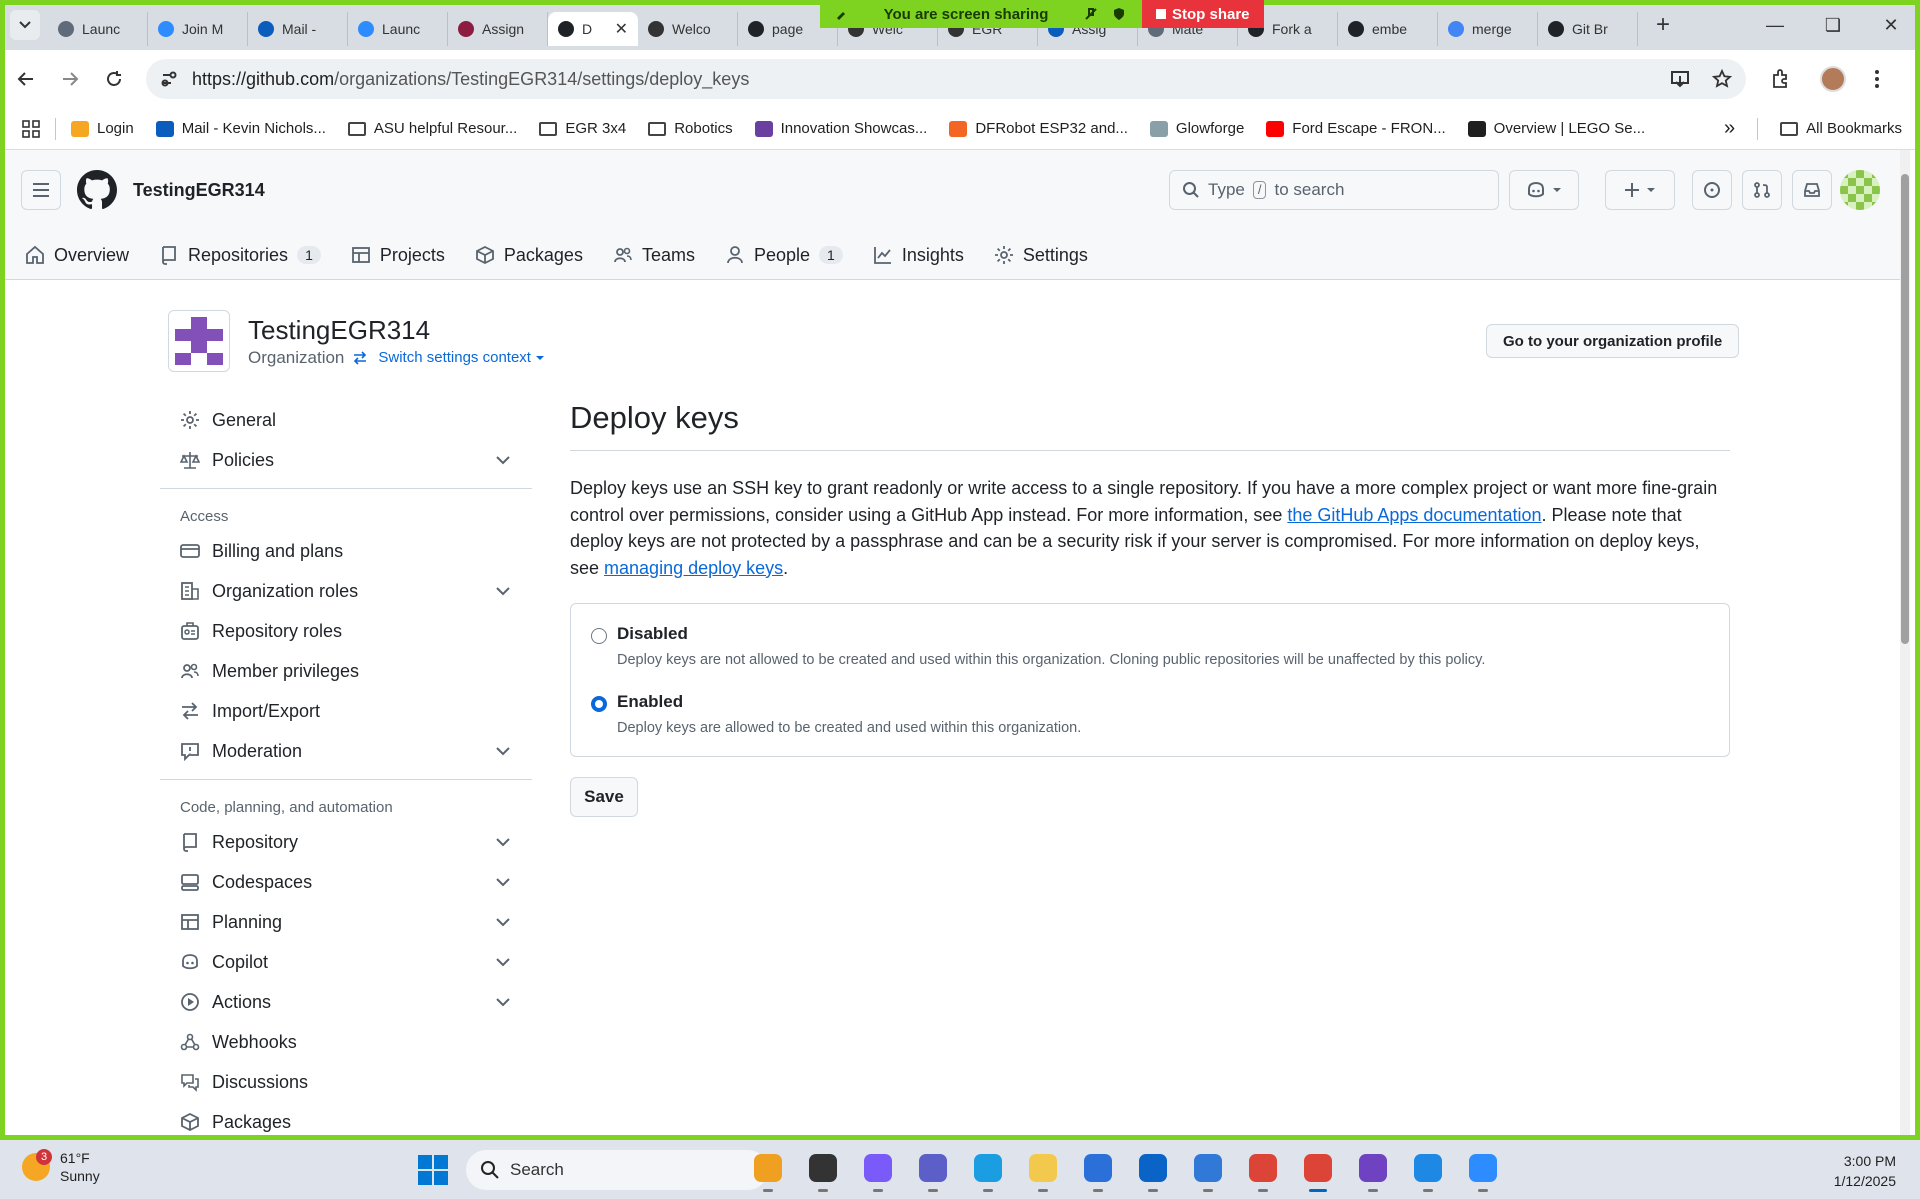 This screenshot has height=1199, width=1920. I want to click on pull-requests-button, so click(1762, 190).